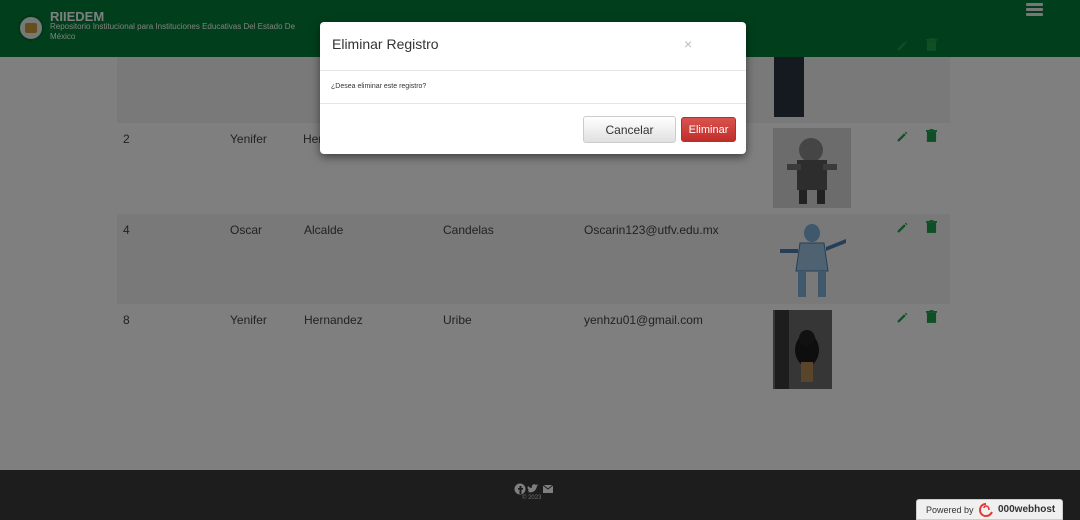 The height and width of the screenshot is (520, 1080). I want to click on dialog-title: Eliminar Registro, so click(385, 44).